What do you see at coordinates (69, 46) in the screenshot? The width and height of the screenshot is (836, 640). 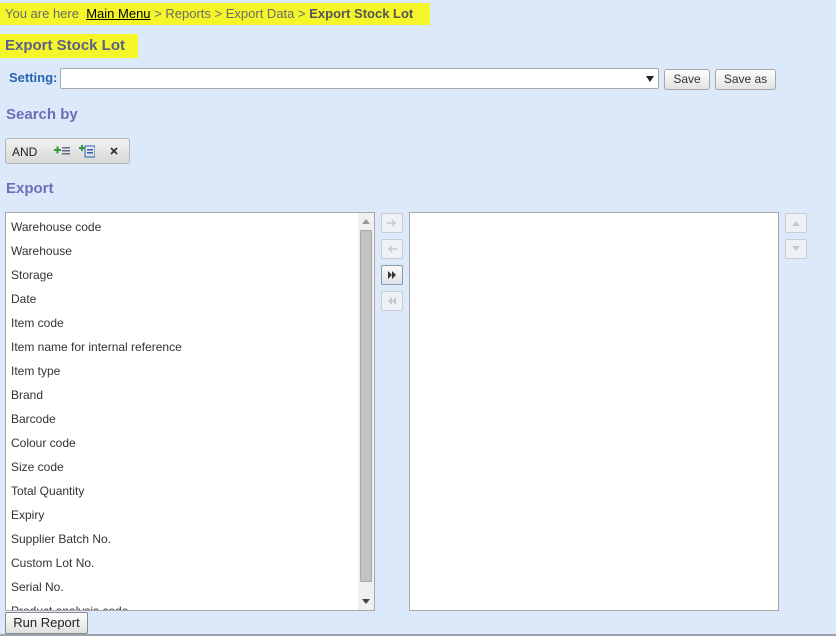 I see `page-title: Export Stock Lot` at bounding box center [69, 46].